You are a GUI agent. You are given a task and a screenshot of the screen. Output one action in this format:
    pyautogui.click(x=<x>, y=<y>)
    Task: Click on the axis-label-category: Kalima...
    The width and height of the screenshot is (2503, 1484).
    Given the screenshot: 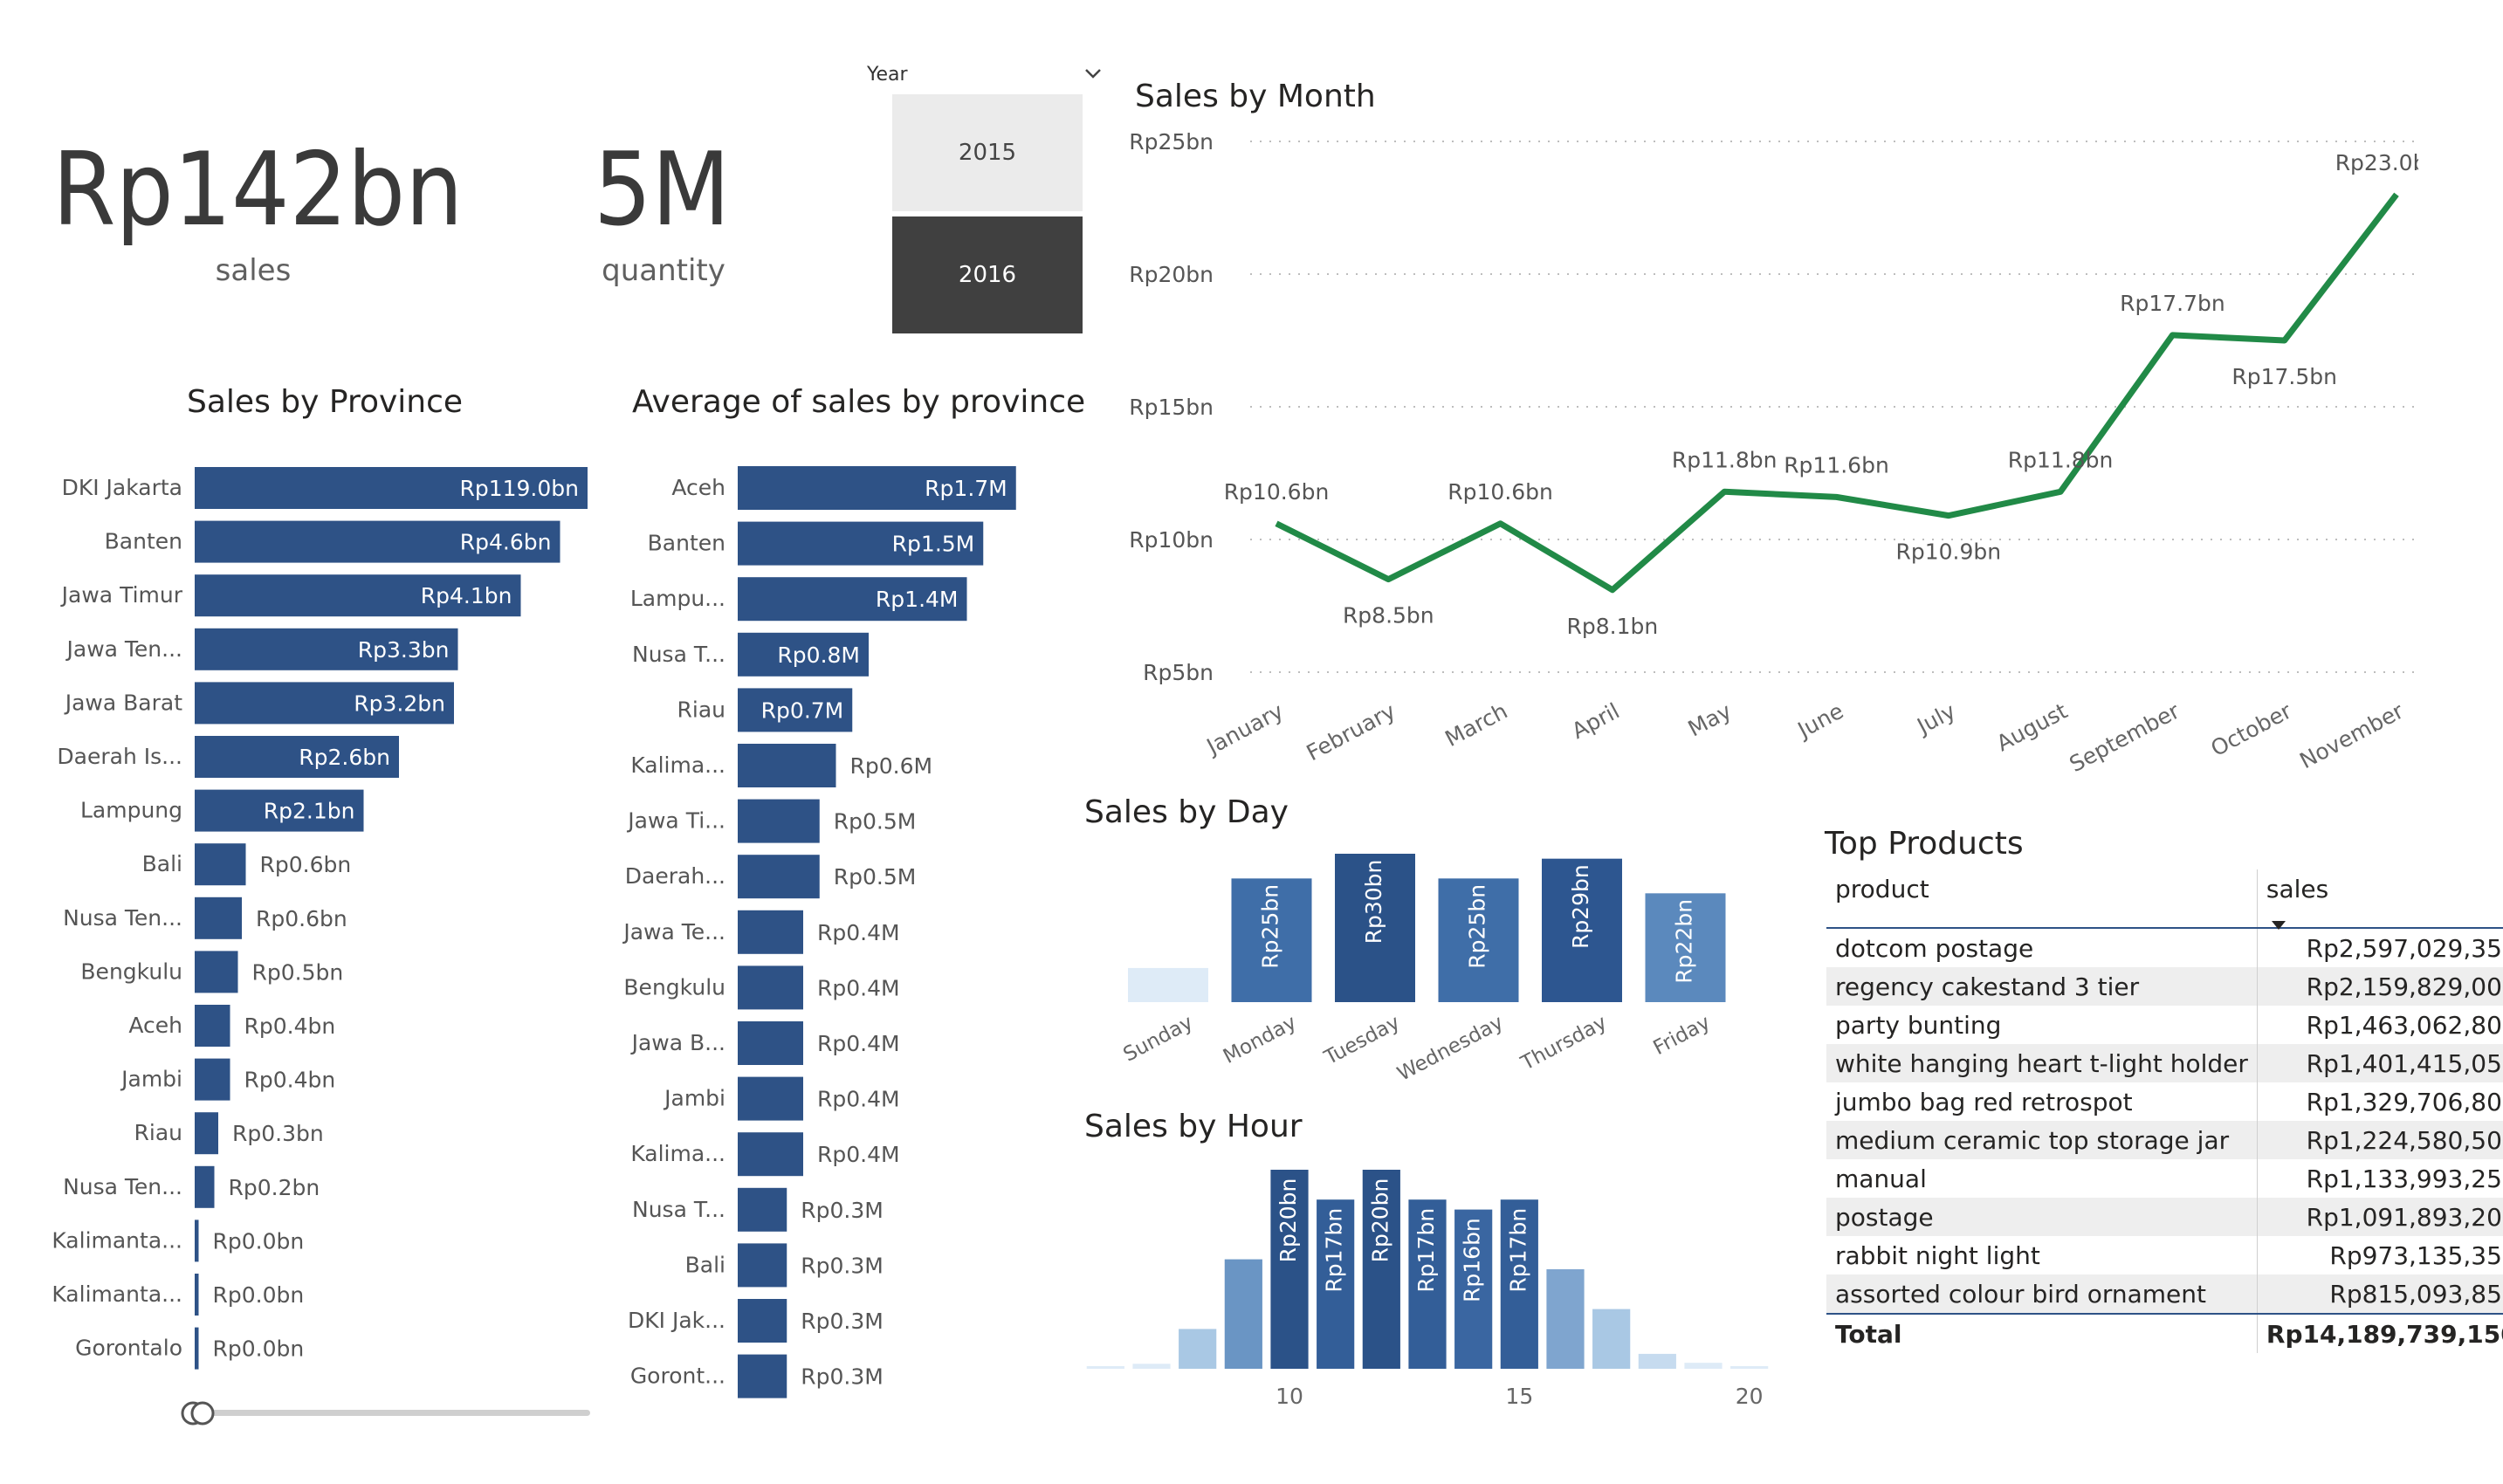 What is the action you would take?
    pyautogui.click(x=677, y=1153)
    